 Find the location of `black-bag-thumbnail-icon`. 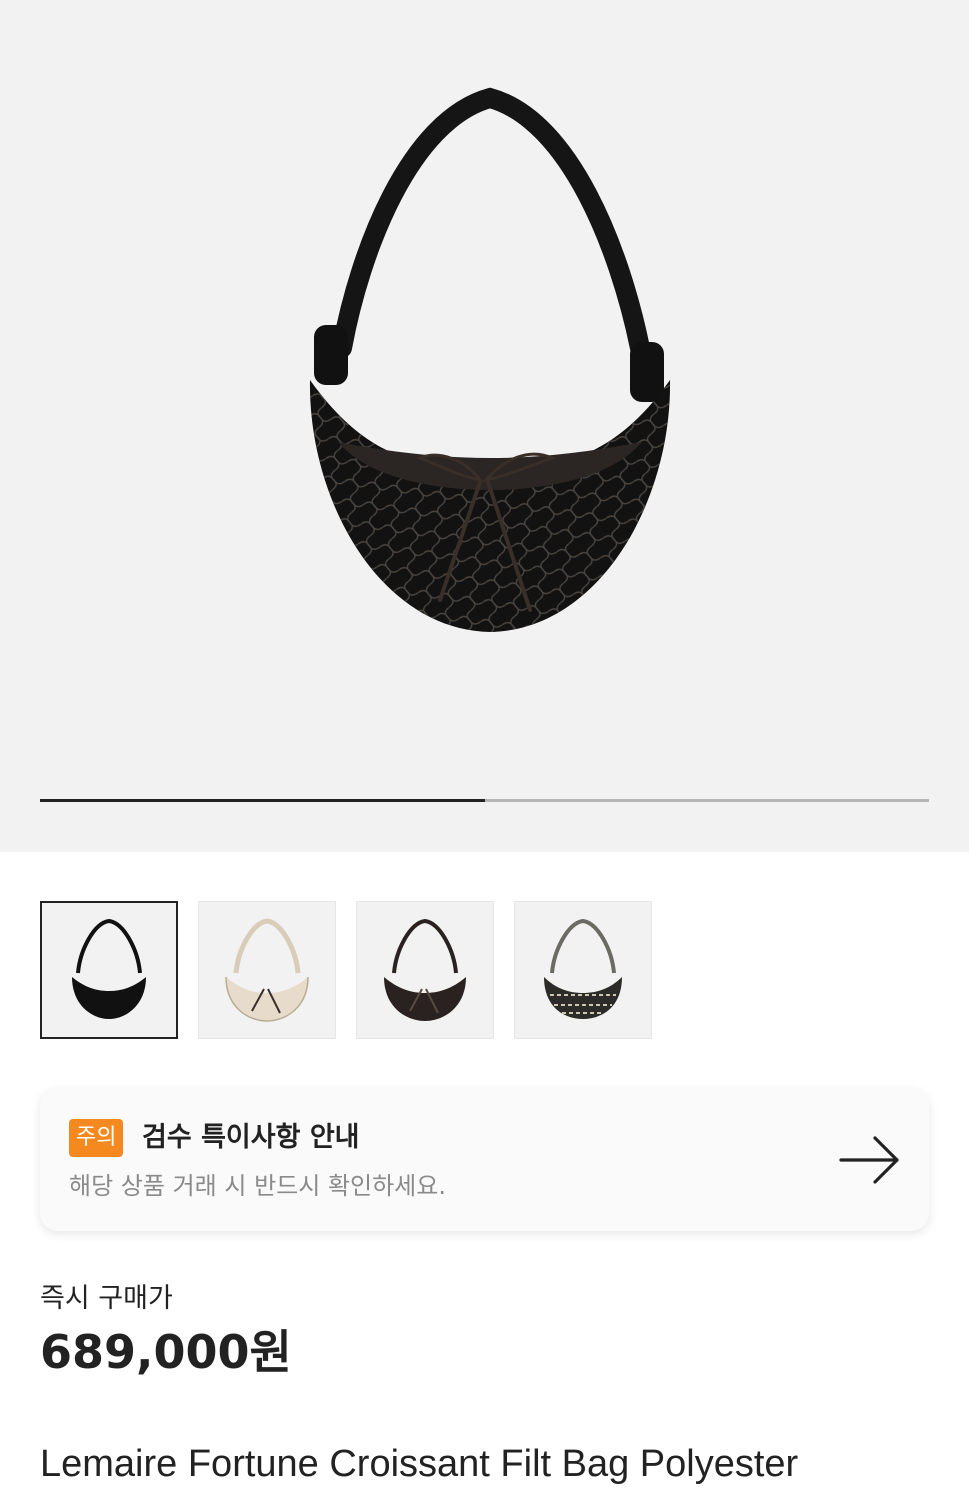

black-bag-thumbnail-icon is located at coordinates (109, 968).